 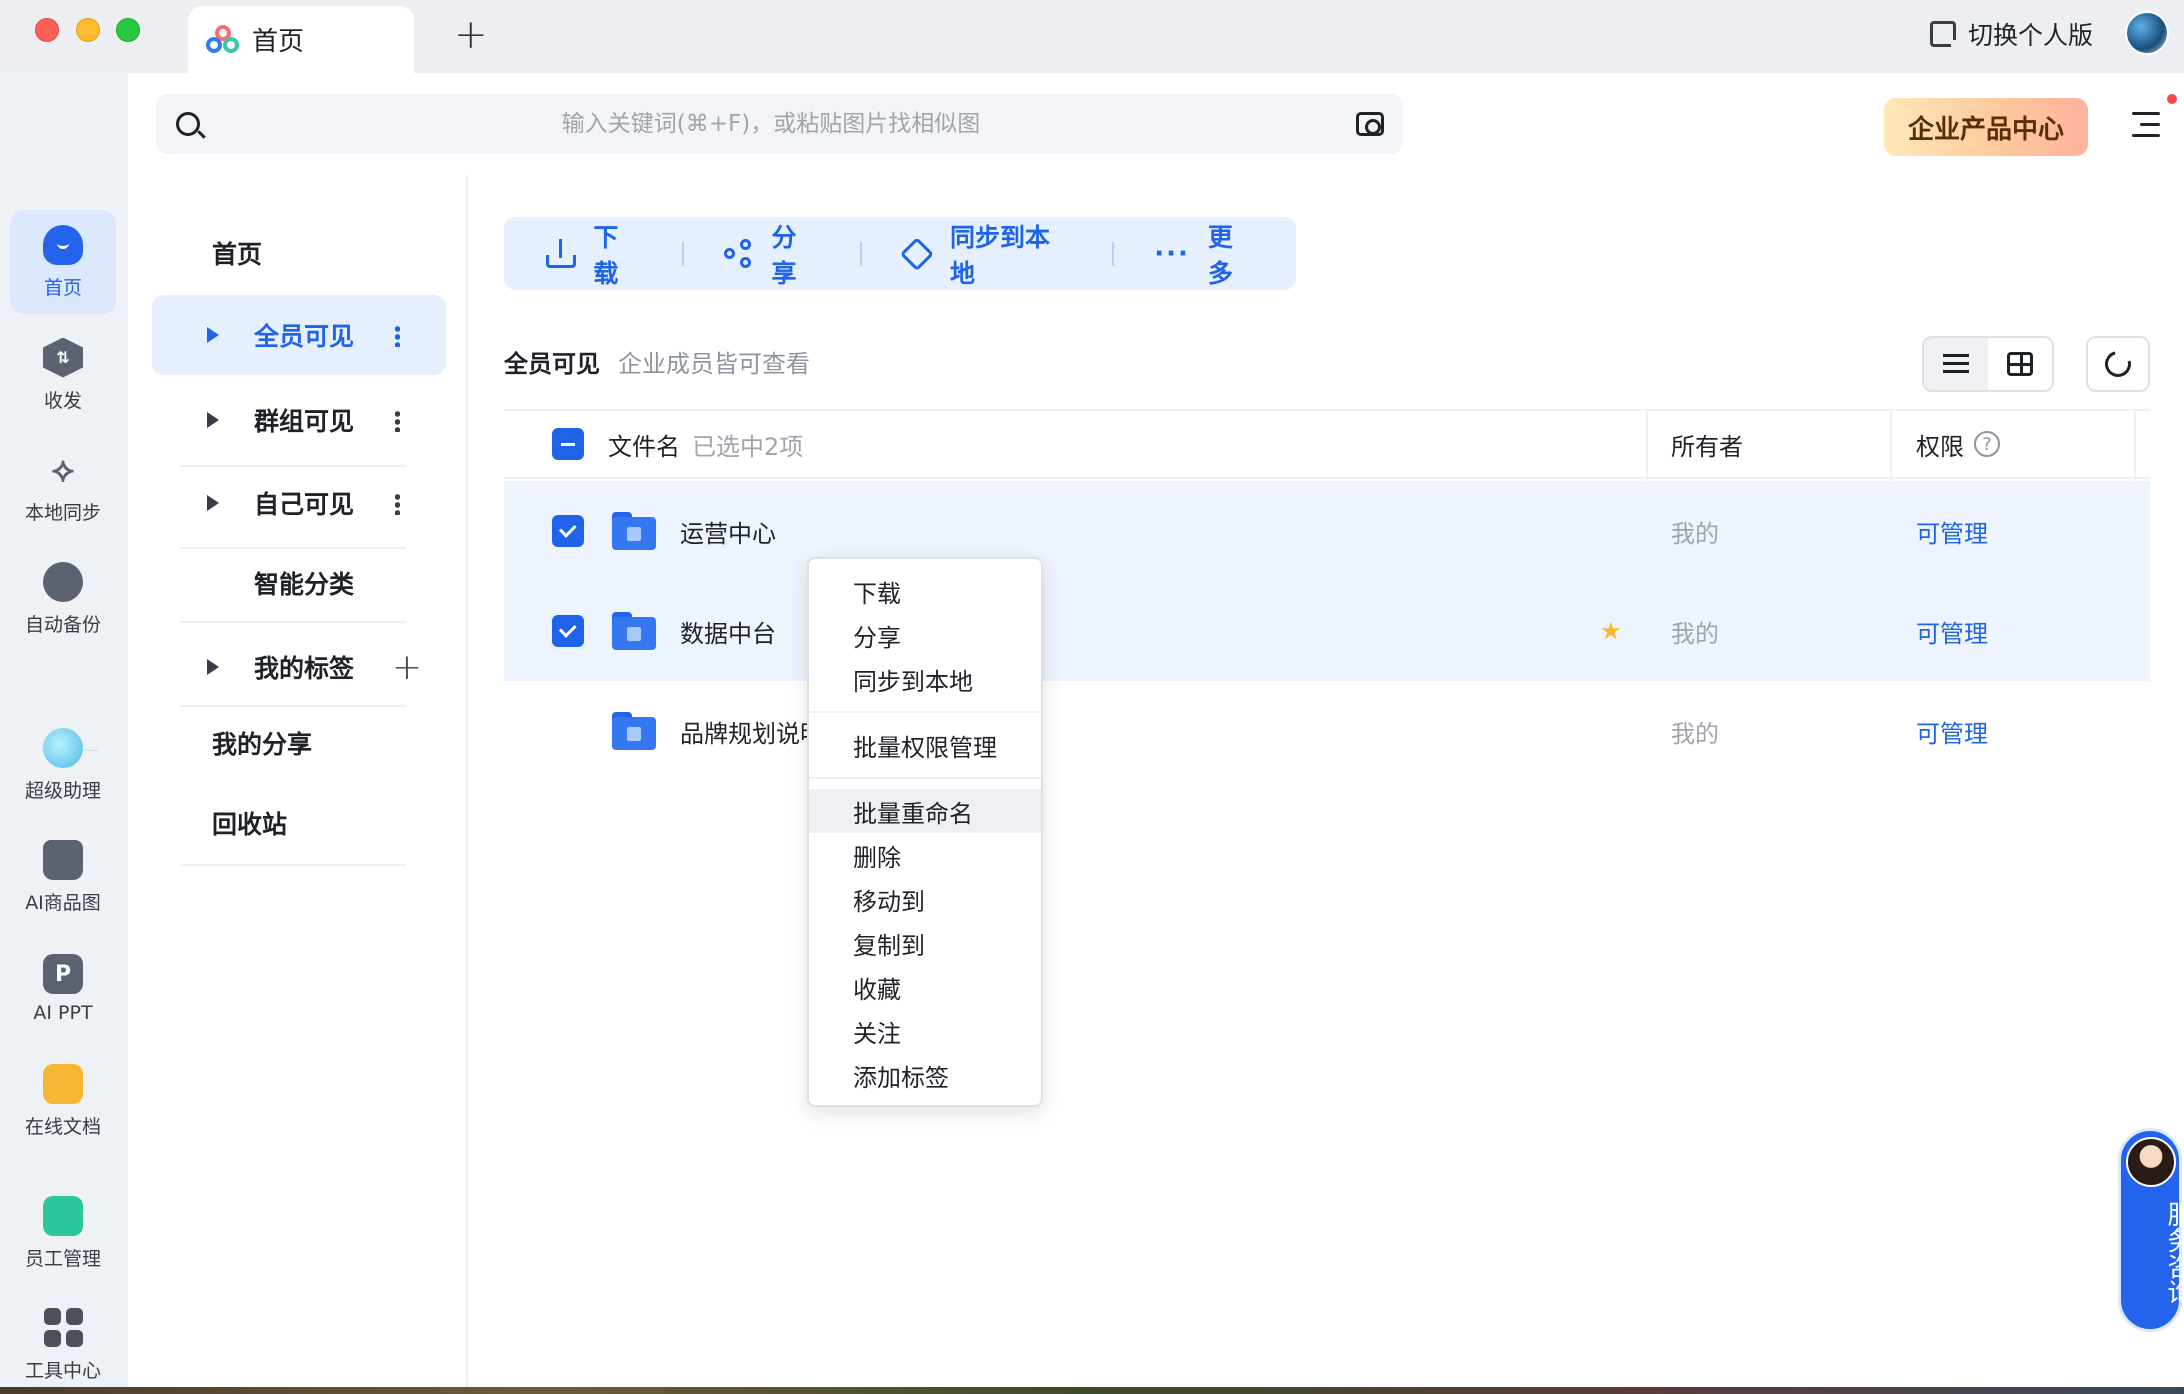 I want to click on header-filename: 文件名 已选中2项, so click(x=705, y=444).